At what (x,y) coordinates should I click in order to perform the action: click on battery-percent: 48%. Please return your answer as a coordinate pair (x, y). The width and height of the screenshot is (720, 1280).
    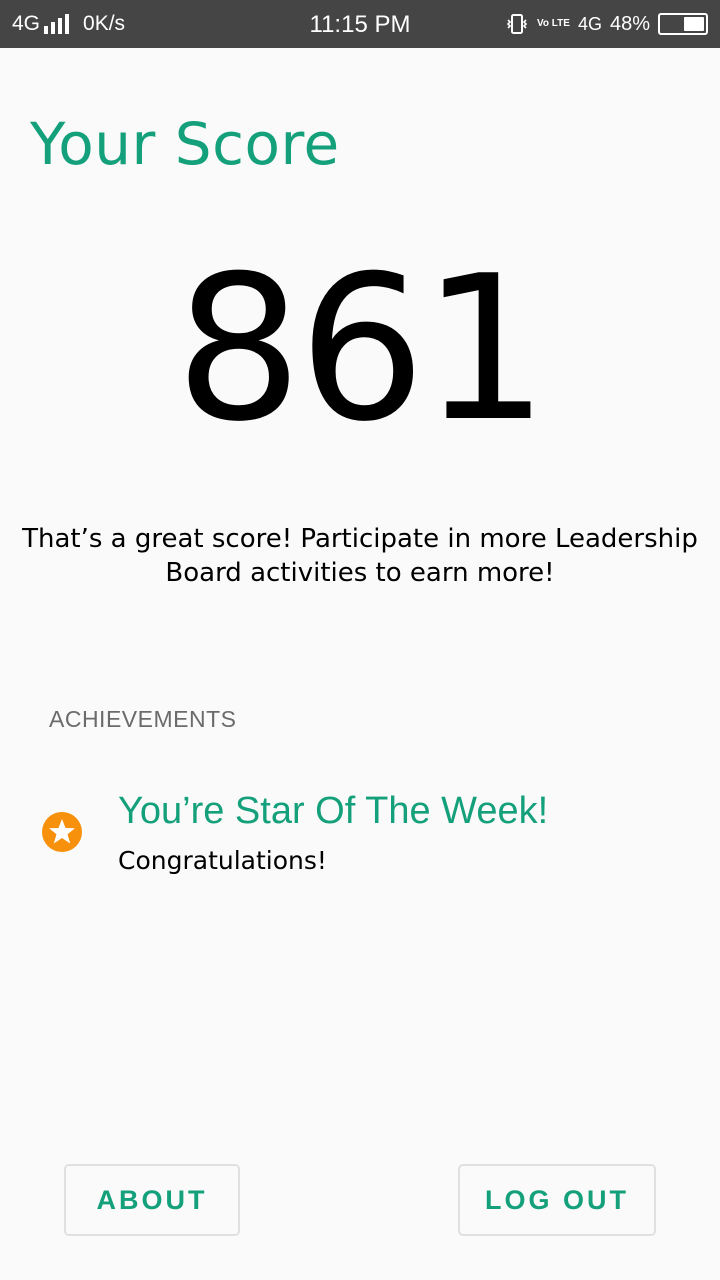
    Looking at the image, I should click on (629, 23).